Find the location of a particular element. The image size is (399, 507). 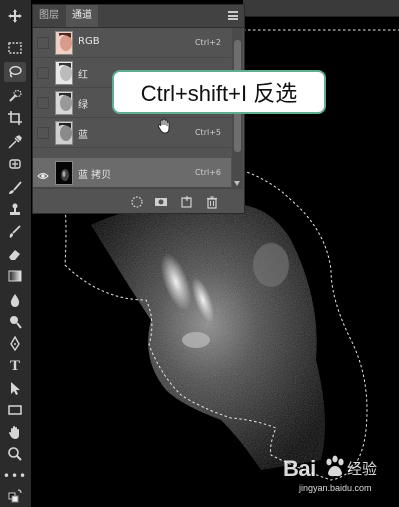

tab-layers: 图层 is located at coordinates (49, 16).